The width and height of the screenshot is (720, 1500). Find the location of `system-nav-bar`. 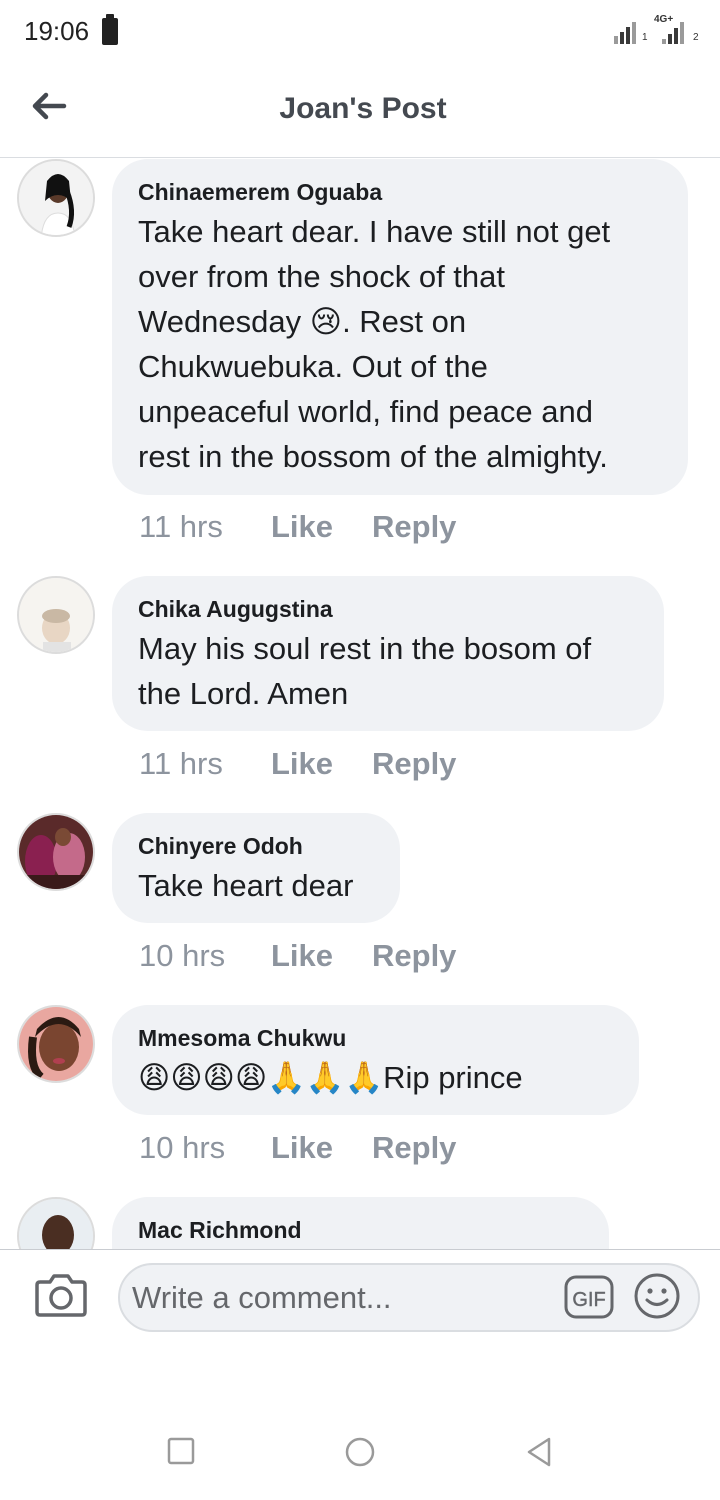

system-nav-bar is located at coordinates (360, 1450).